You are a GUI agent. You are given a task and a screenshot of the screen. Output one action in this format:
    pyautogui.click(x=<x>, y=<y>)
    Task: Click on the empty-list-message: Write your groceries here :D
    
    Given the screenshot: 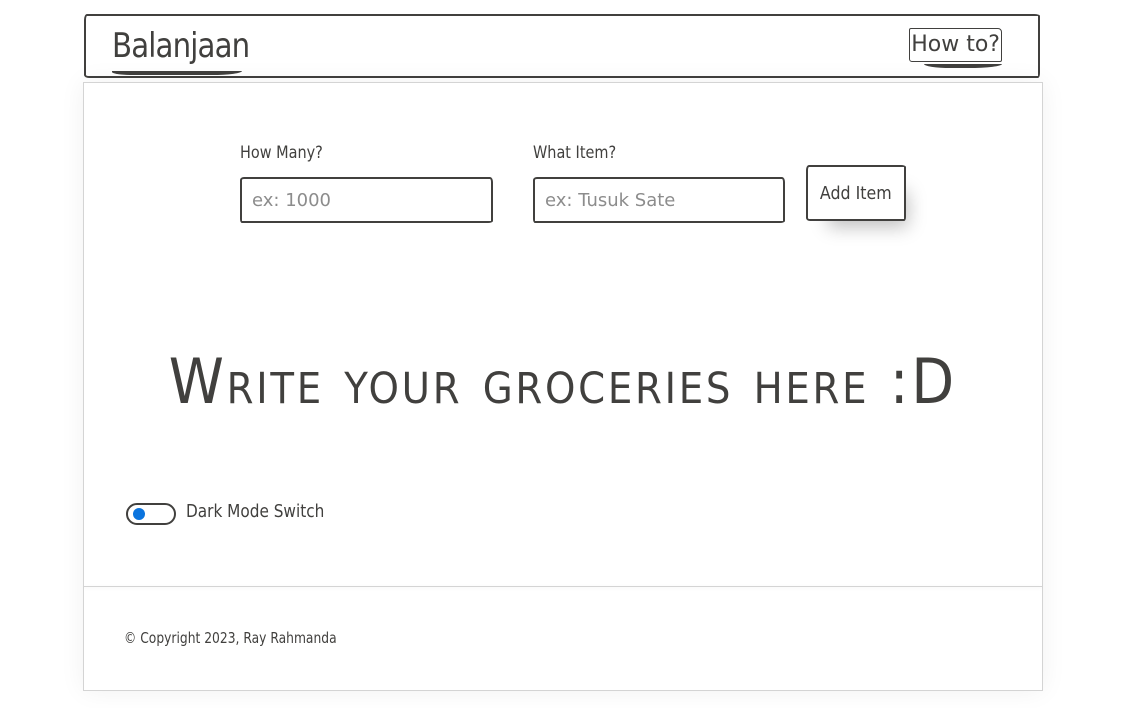 What is the action you would take?
    pyautogui.click(x=563, y=381)
    